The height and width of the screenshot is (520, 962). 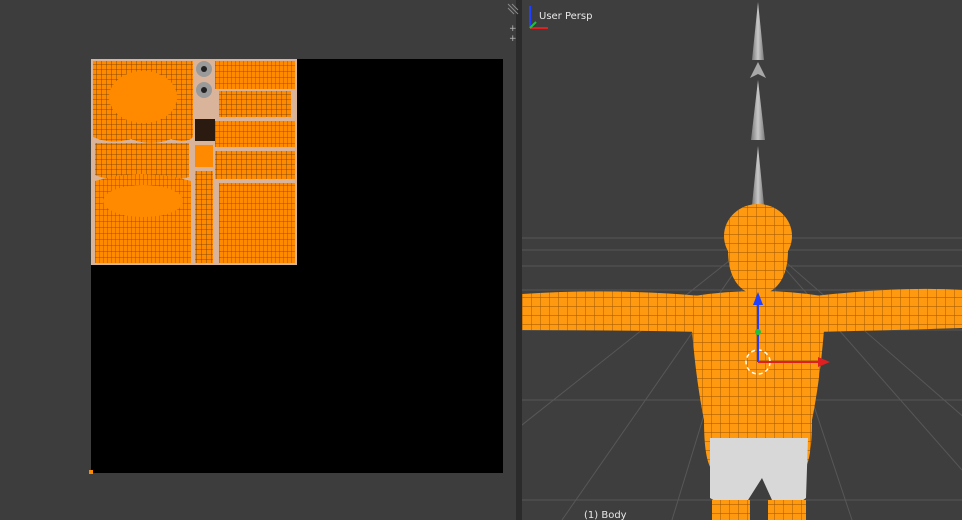 What do you see at coordinates (91, 472) in the screenshot?
I see `uv-origin-marker` at bounding box center [91, 472].